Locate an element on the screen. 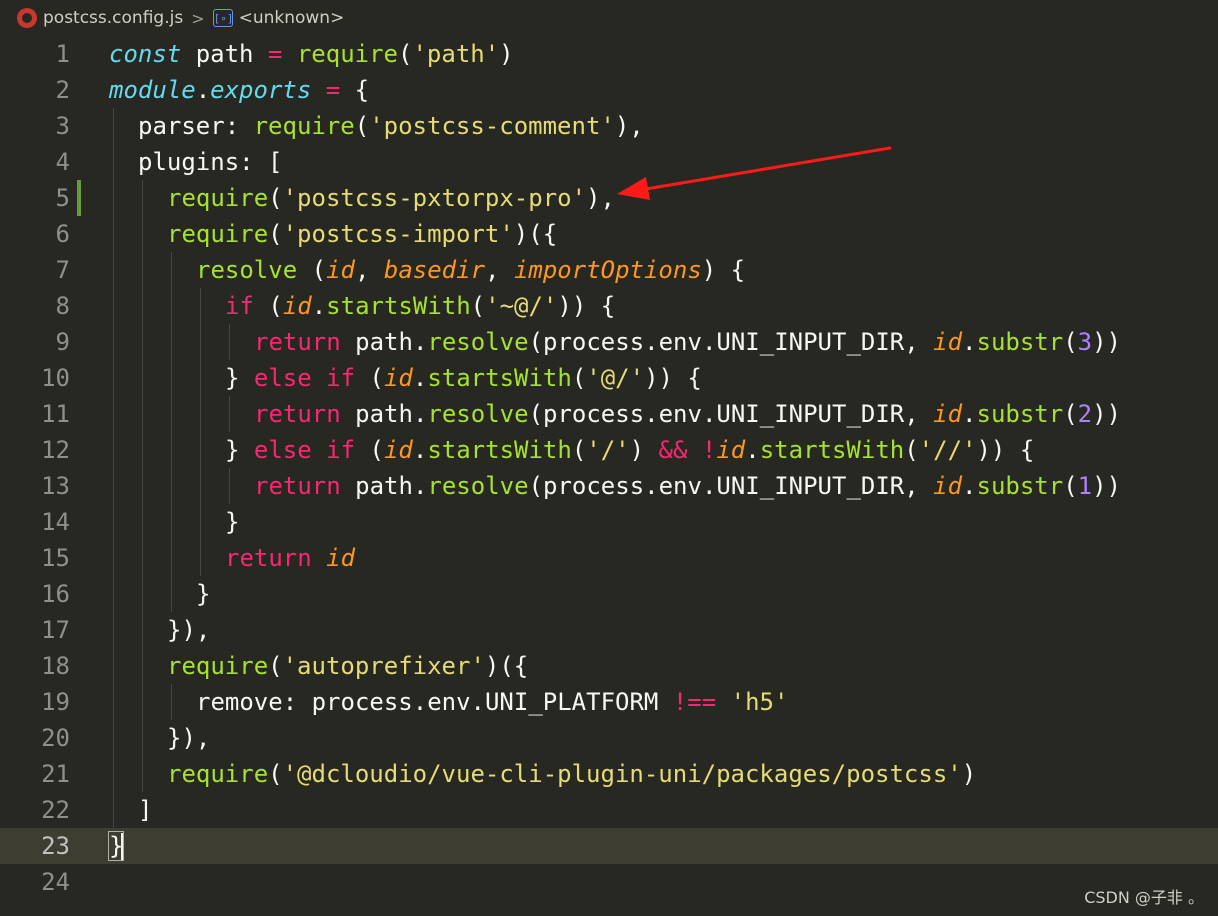 The width and height of the screenshot is (1218, 916). code-token: 3 is located at coordinates (1085, 342).